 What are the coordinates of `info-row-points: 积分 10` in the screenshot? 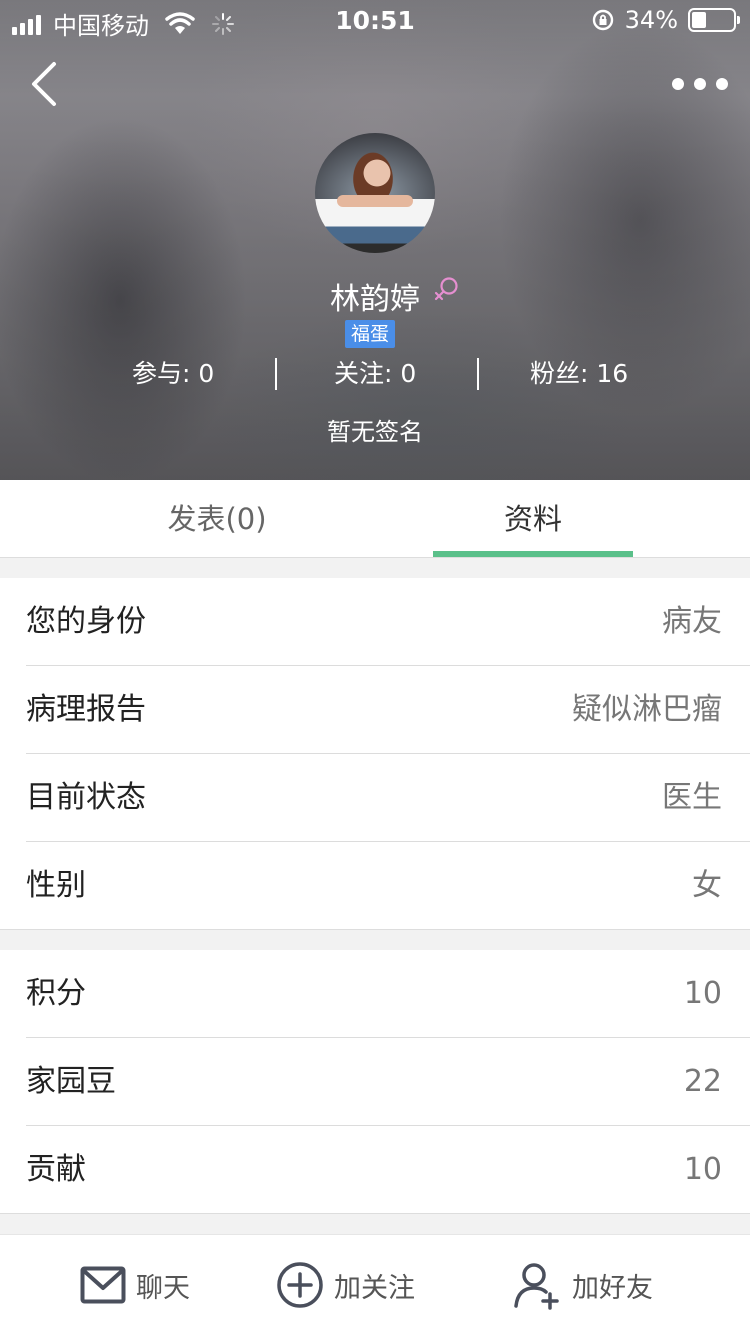 It's located at (388, 994).